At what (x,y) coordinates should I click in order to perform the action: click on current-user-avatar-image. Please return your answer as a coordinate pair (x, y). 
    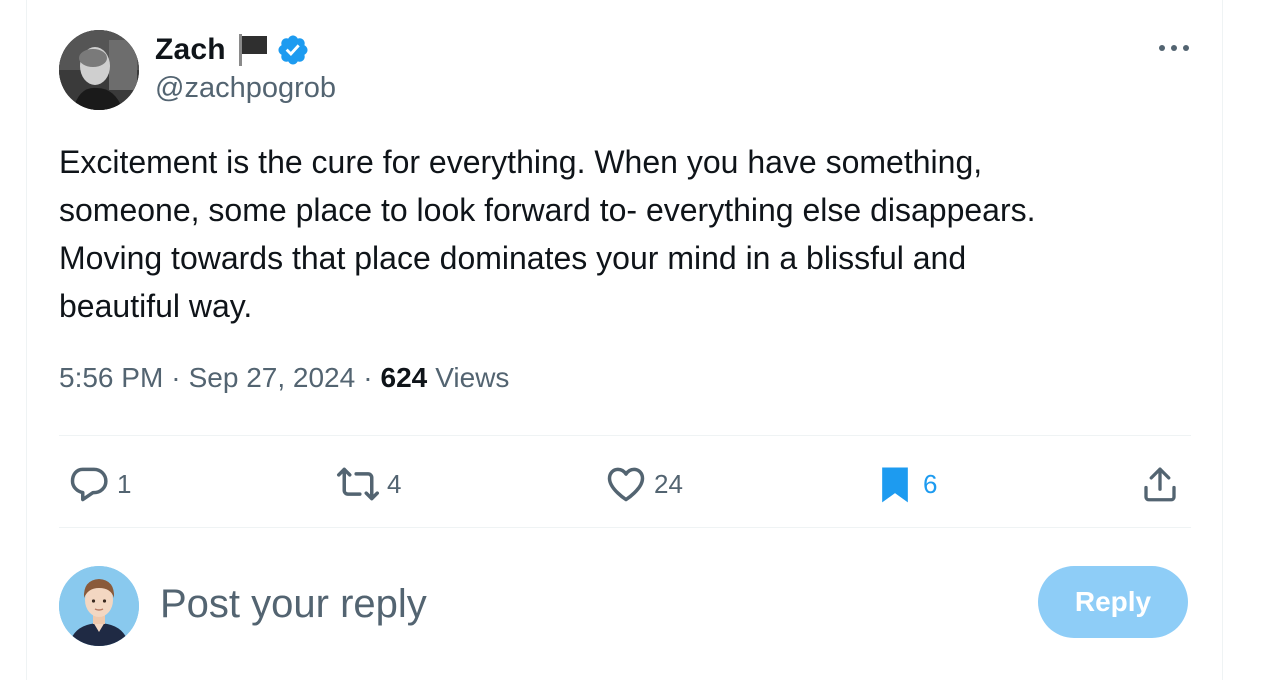
    Looking at the image, I should click on (99, 606).